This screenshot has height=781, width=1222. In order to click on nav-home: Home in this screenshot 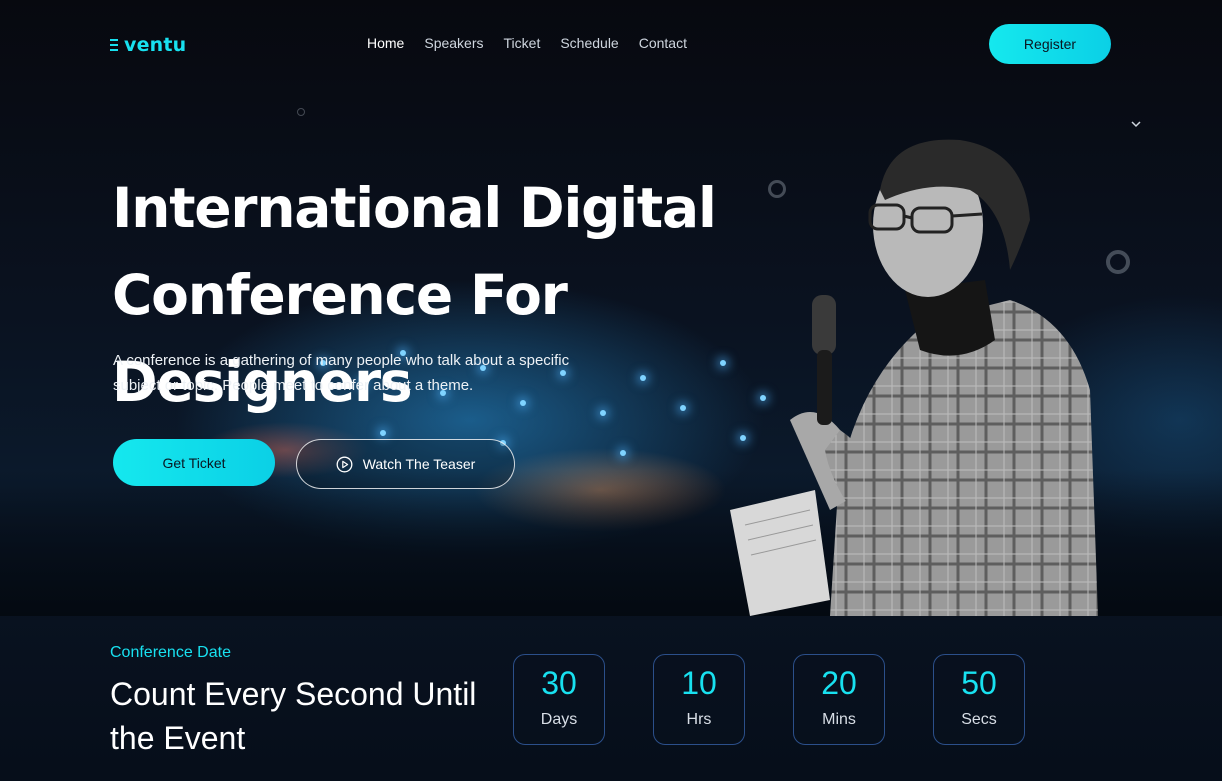, I will do `click(385, 43)`.